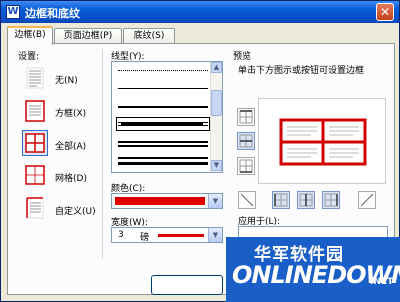 Image resolution: width=400 pixels, height=302 pixels. Describe the element at coordinates (216, 117) in the screenshot. I see `linestyle-scrollbar: ▲ ▼` at that location.